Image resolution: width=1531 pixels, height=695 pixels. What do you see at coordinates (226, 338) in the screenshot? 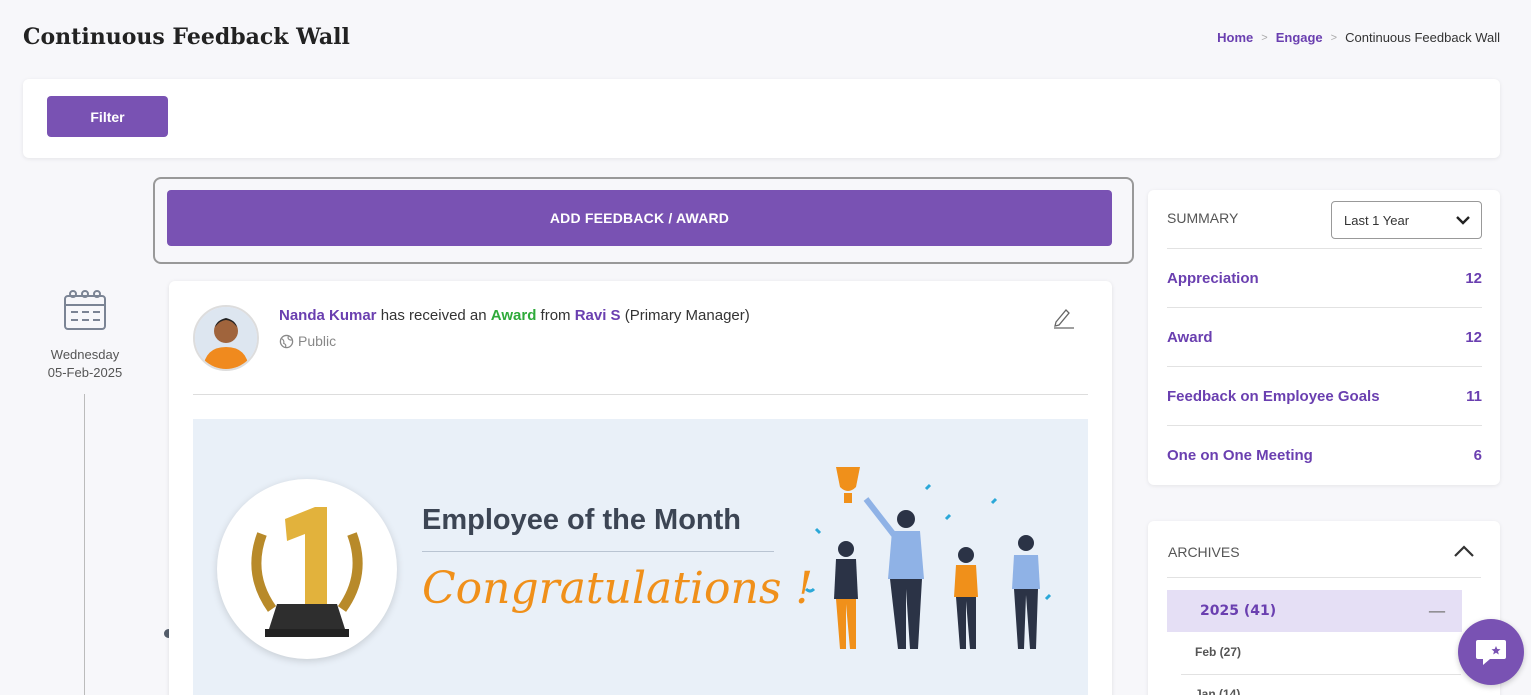
I see `avatar` at bounding box center [226, 338].